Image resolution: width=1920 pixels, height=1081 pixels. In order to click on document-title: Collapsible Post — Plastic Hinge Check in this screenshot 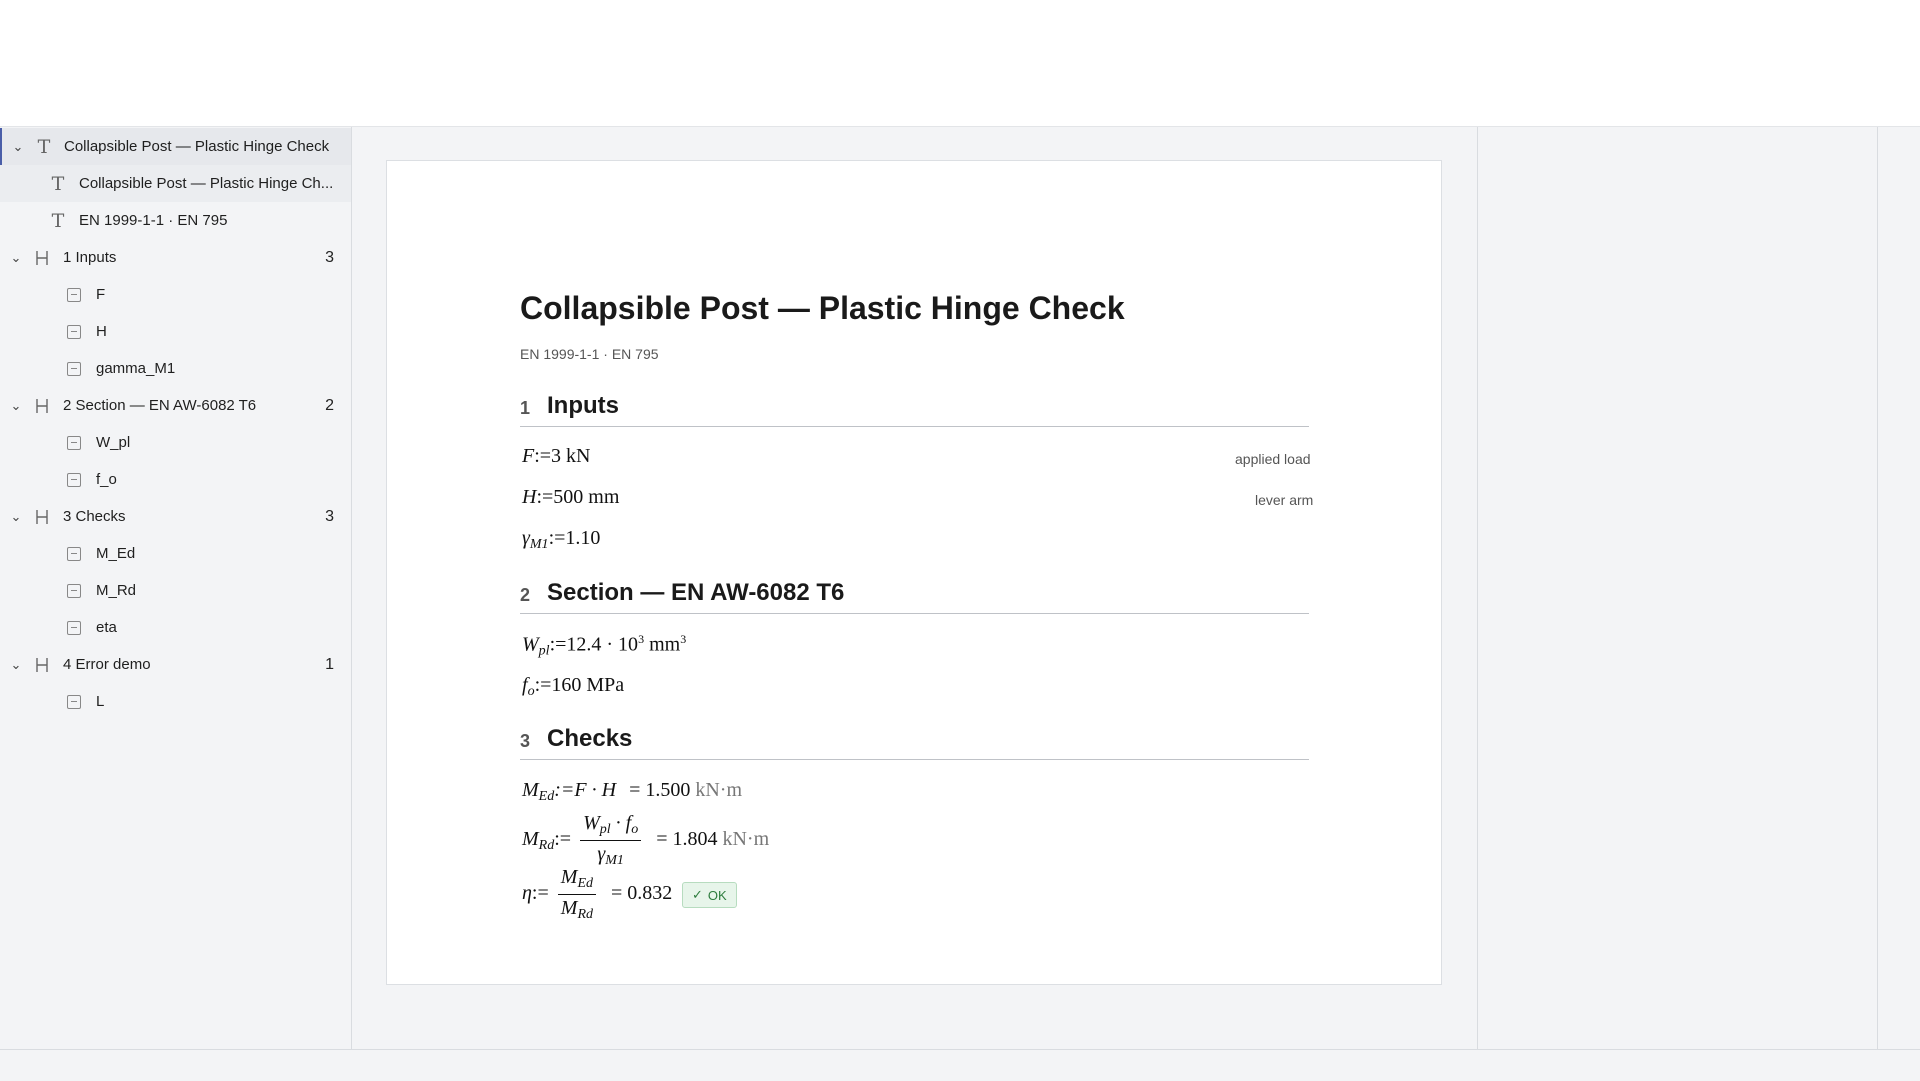, I will do `click(822, 308)`.